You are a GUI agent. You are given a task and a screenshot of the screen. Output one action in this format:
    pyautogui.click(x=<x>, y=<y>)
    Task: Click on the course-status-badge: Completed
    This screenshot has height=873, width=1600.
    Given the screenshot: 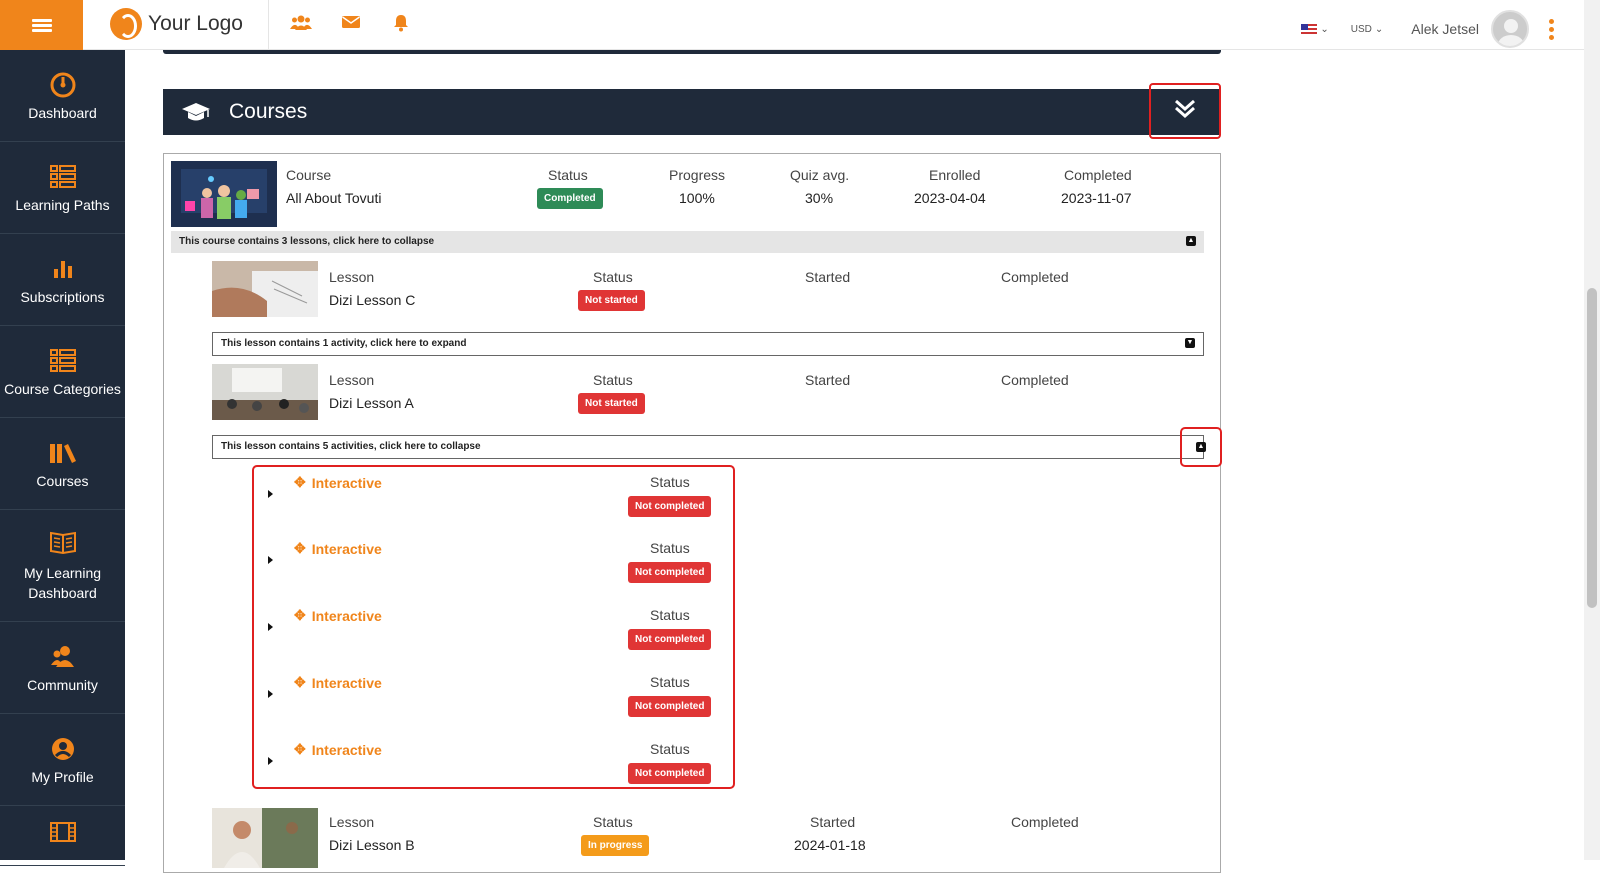 What is the action you would take?
    pyautogui.click(x=570, y=198)
    